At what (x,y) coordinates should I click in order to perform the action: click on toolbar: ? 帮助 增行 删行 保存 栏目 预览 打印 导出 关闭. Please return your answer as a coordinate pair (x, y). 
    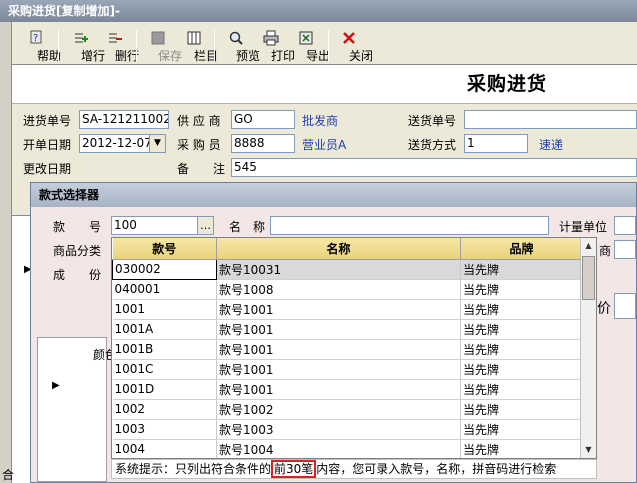
    Looking at the image, I should click on (324, 46).